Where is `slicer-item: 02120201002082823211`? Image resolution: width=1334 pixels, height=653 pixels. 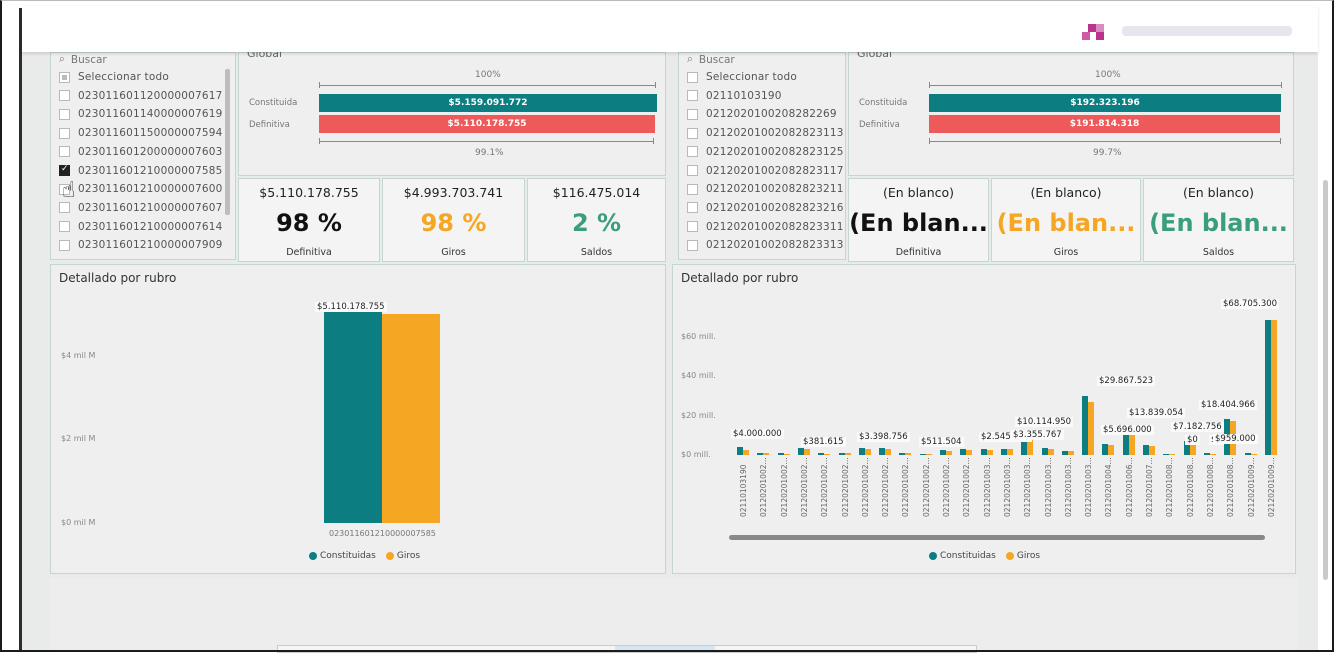 slicer-item: 02120201002082823211 is located at coordinates (765, 189).